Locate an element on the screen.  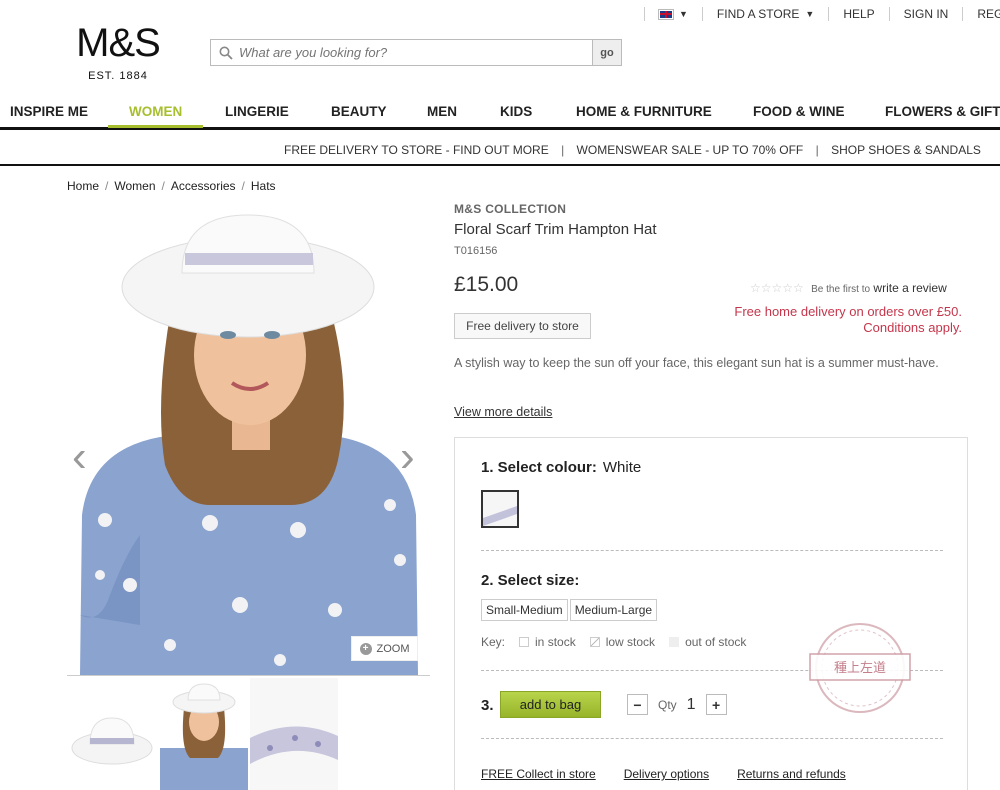
watermark-stamp: 種上左道 is located at coordinates (860, 668).